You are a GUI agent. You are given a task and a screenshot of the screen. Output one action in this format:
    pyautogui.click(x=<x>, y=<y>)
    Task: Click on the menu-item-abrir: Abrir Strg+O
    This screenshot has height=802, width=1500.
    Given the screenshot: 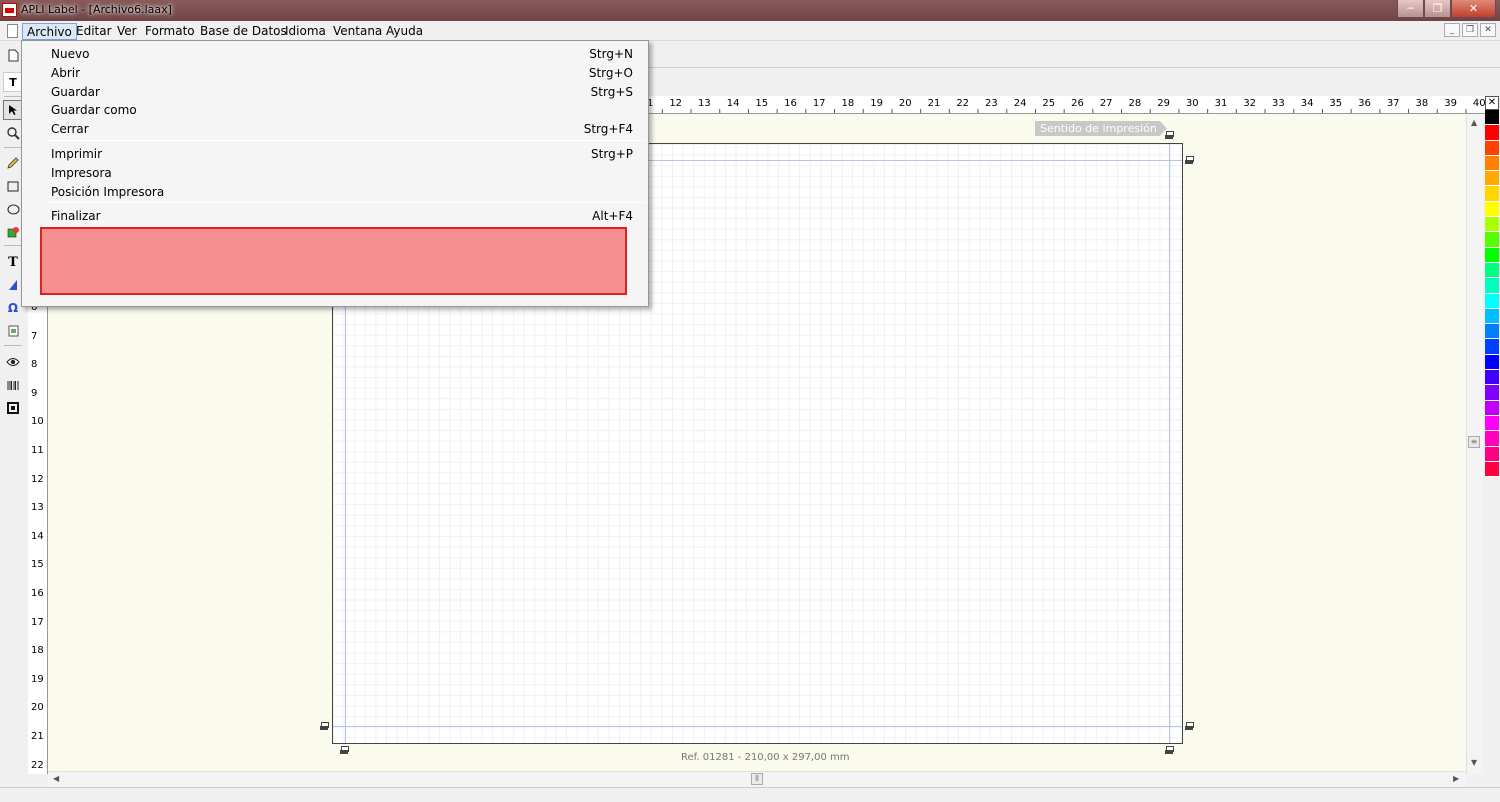 What is the action you would take?
    pyautogui.click(x=335, y=72)
    